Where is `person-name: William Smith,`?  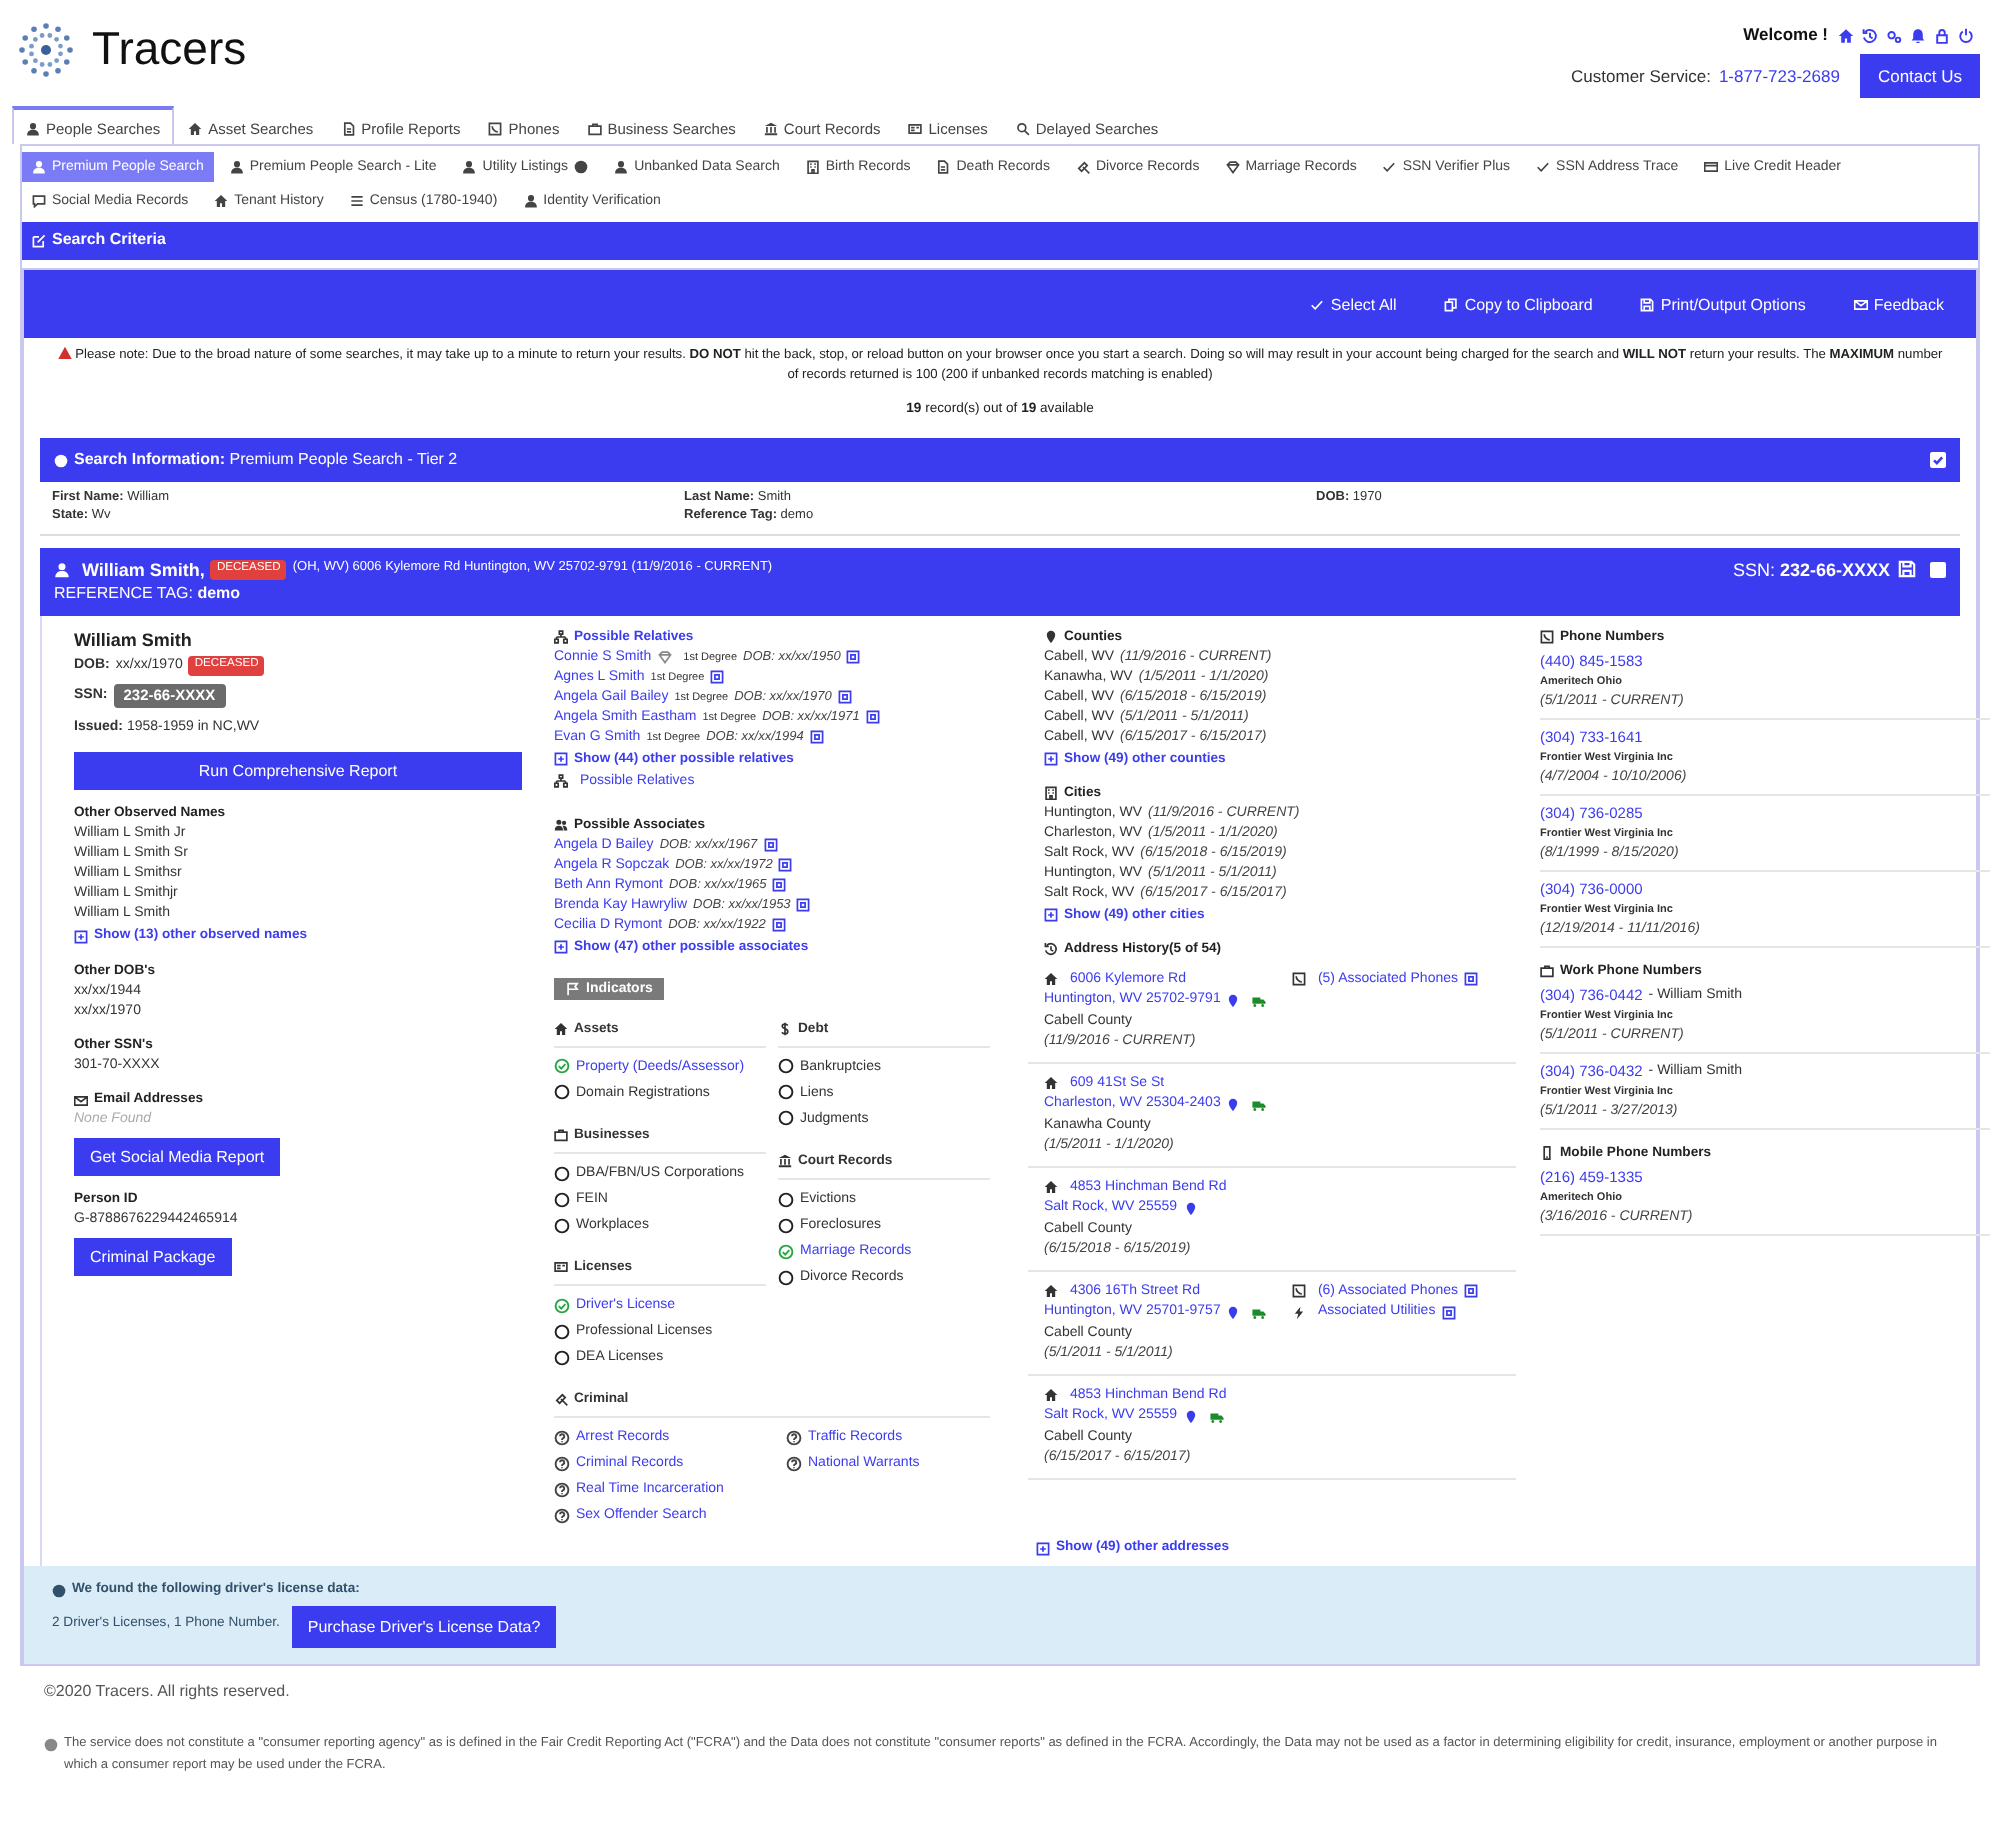 person-name: William Smith, is located at coordinates (143, 569).